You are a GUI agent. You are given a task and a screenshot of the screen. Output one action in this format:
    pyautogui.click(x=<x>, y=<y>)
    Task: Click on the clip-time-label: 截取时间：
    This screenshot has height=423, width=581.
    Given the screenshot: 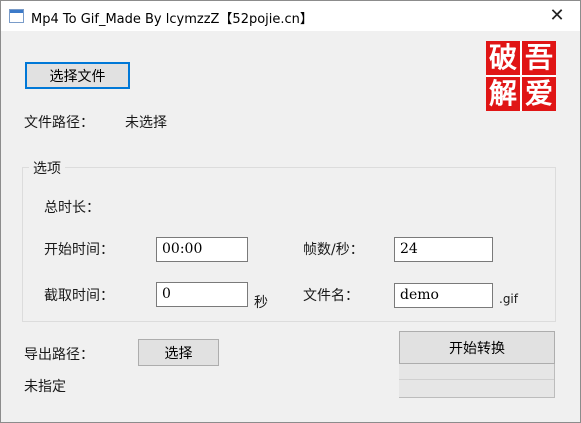 What is the action you would take?
    pyautogui.click(x=79, y=296)
    